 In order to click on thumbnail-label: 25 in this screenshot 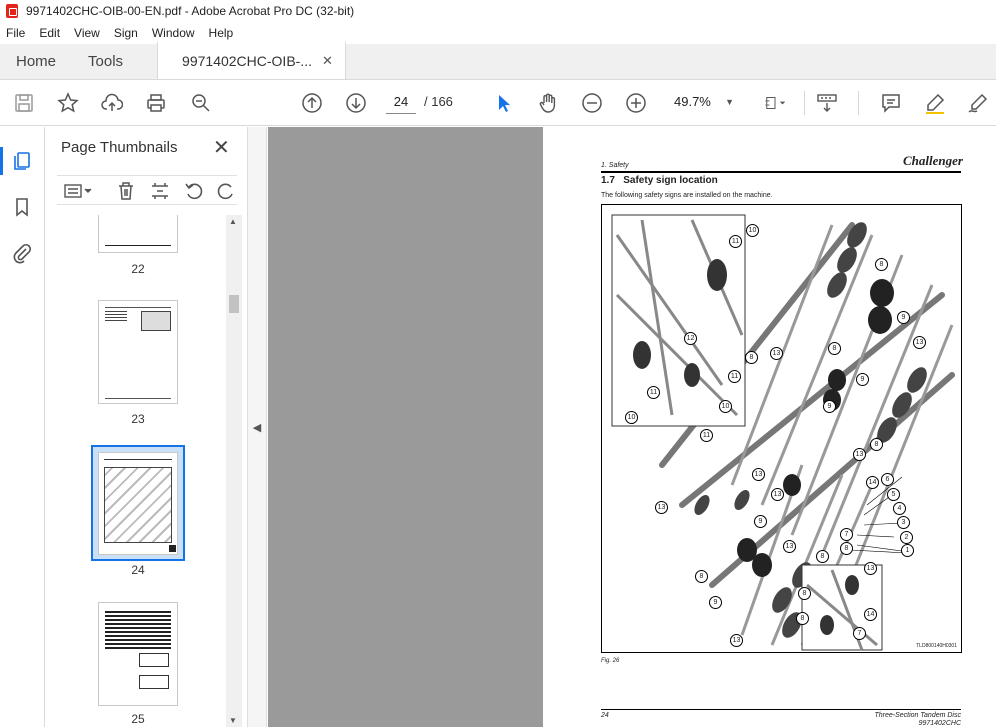, I will do `click(138, 719)`.